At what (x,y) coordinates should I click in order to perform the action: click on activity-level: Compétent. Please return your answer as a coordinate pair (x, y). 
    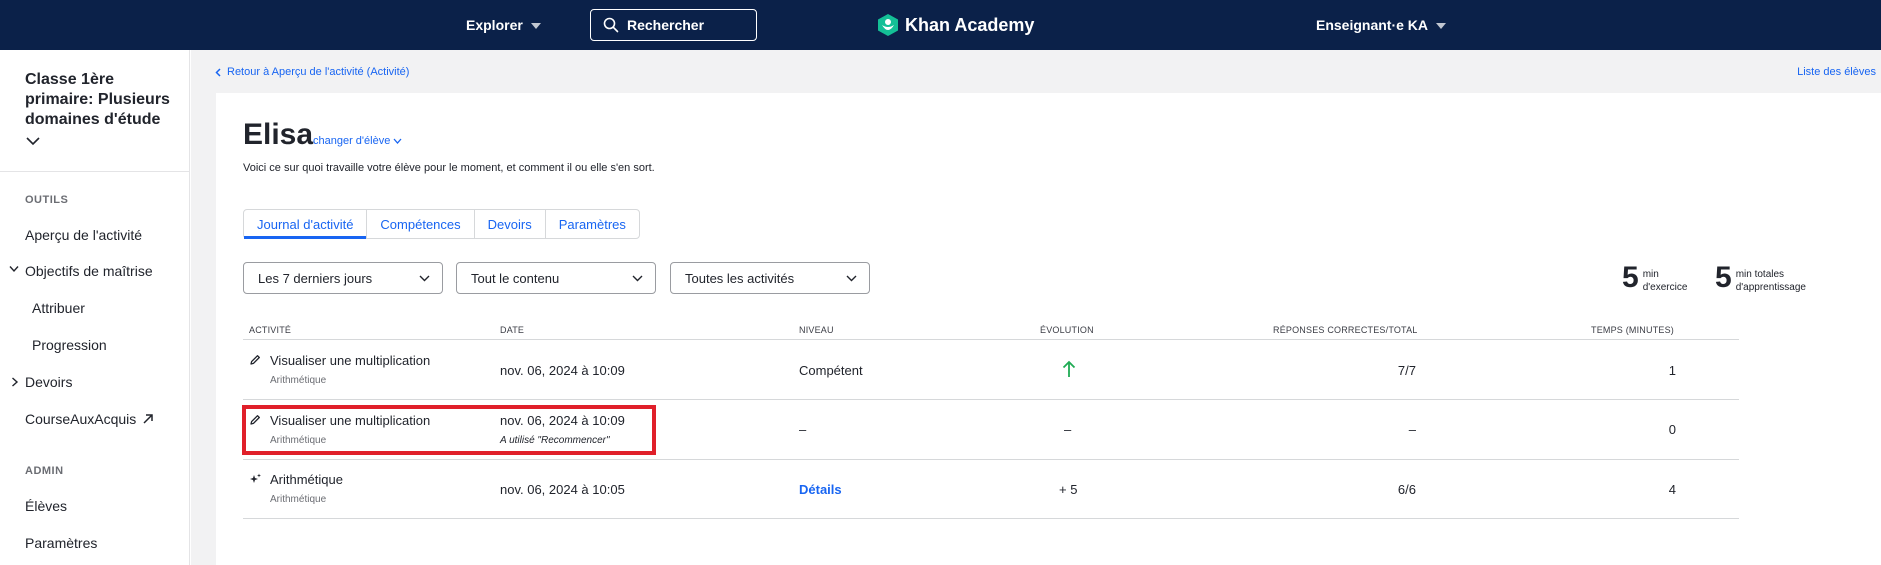
    Looking at the image, I should click on (831, 370).